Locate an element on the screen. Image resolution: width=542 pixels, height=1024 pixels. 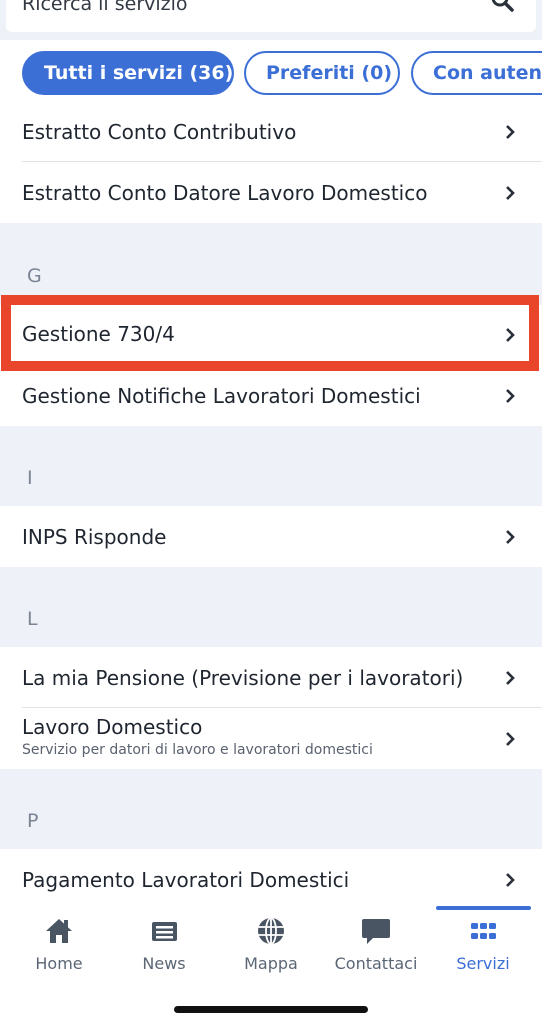
filter-with-auth: Con autenti is located at coordinates (476, 73).